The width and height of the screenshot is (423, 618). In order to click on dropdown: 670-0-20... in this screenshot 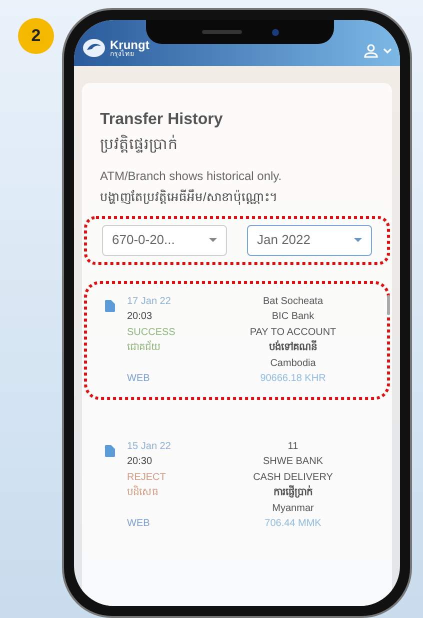, I will do `click(164, 240)`.